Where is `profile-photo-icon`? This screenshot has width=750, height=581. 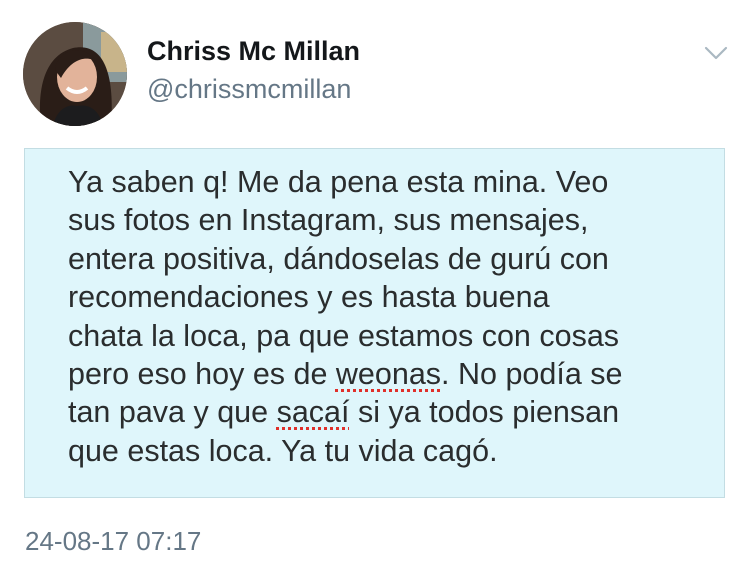
profile-photo-icon is located at coordinates (75, 74).